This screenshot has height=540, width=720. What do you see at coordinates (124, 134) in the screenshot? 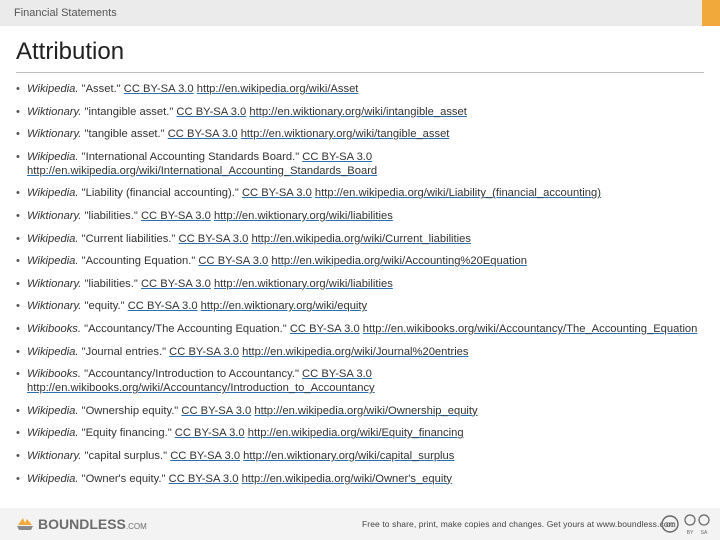
I see `article-title: "tangible asset."` at bounding box center [124, 134].